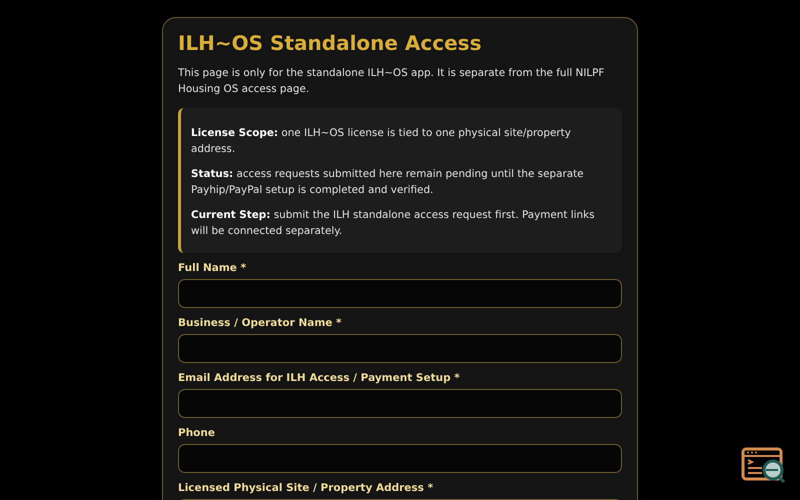  Describe the element at coordinates (381, 141) in the screenshot. I see `notice-text: License Scope: one ILH~OS license is tied to one physical site/property address.` at that location.